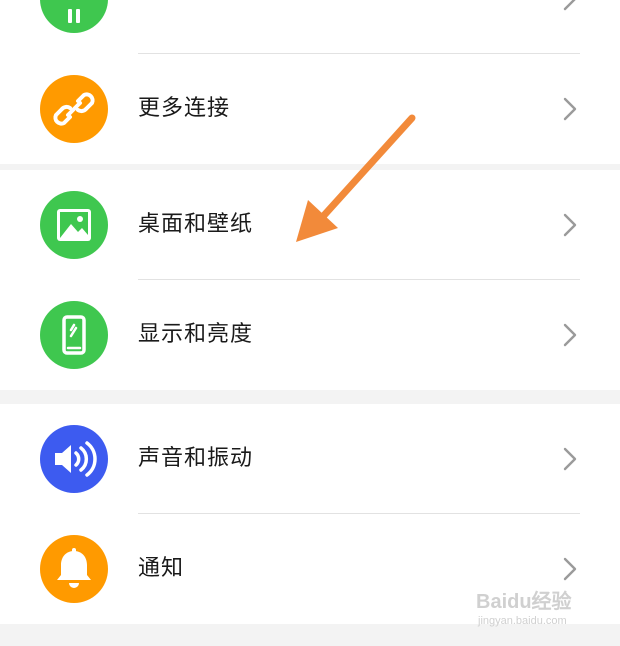 The height and width of the screenshot is (646, 620). I want to click on settings-row-label: 显示和亮度, so click(196, 334).